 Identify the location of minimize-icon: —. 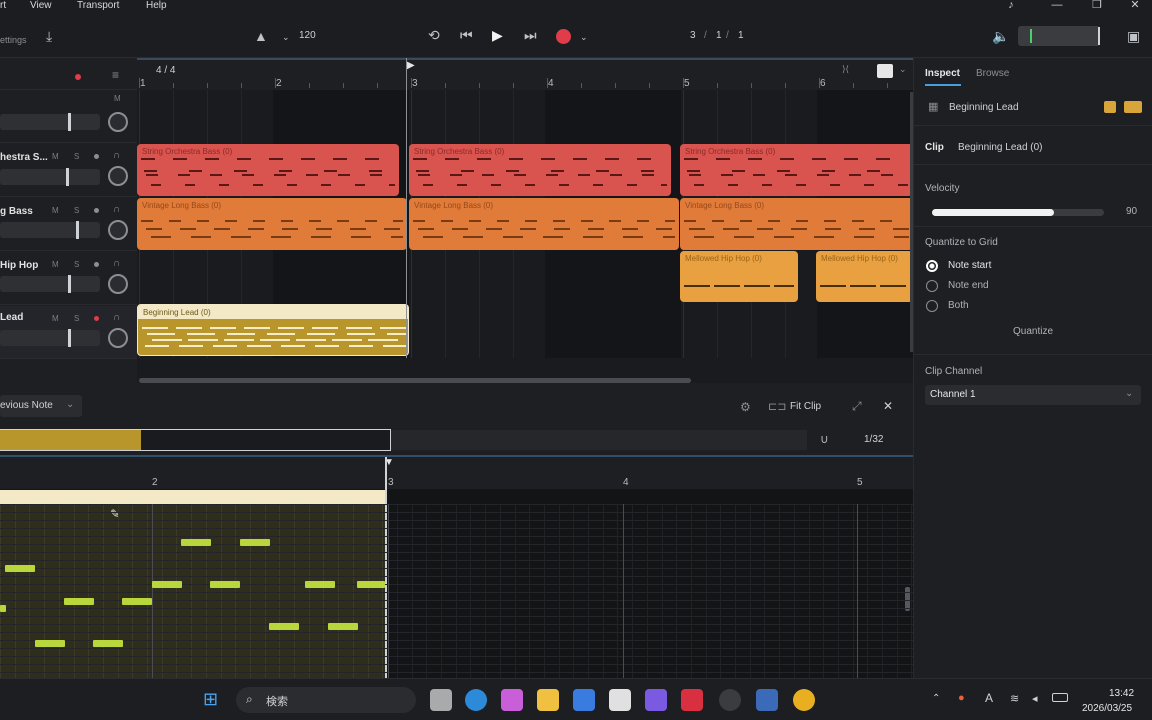
(1057, 6).